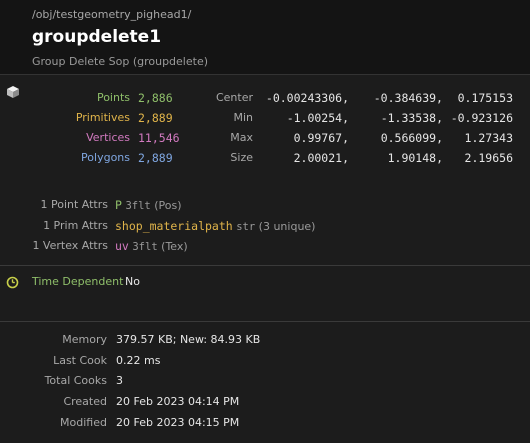 The width and height of the screenshot is (530, 443). I want to click on bounds-y-value: 1.90148,, so click(415, 158).